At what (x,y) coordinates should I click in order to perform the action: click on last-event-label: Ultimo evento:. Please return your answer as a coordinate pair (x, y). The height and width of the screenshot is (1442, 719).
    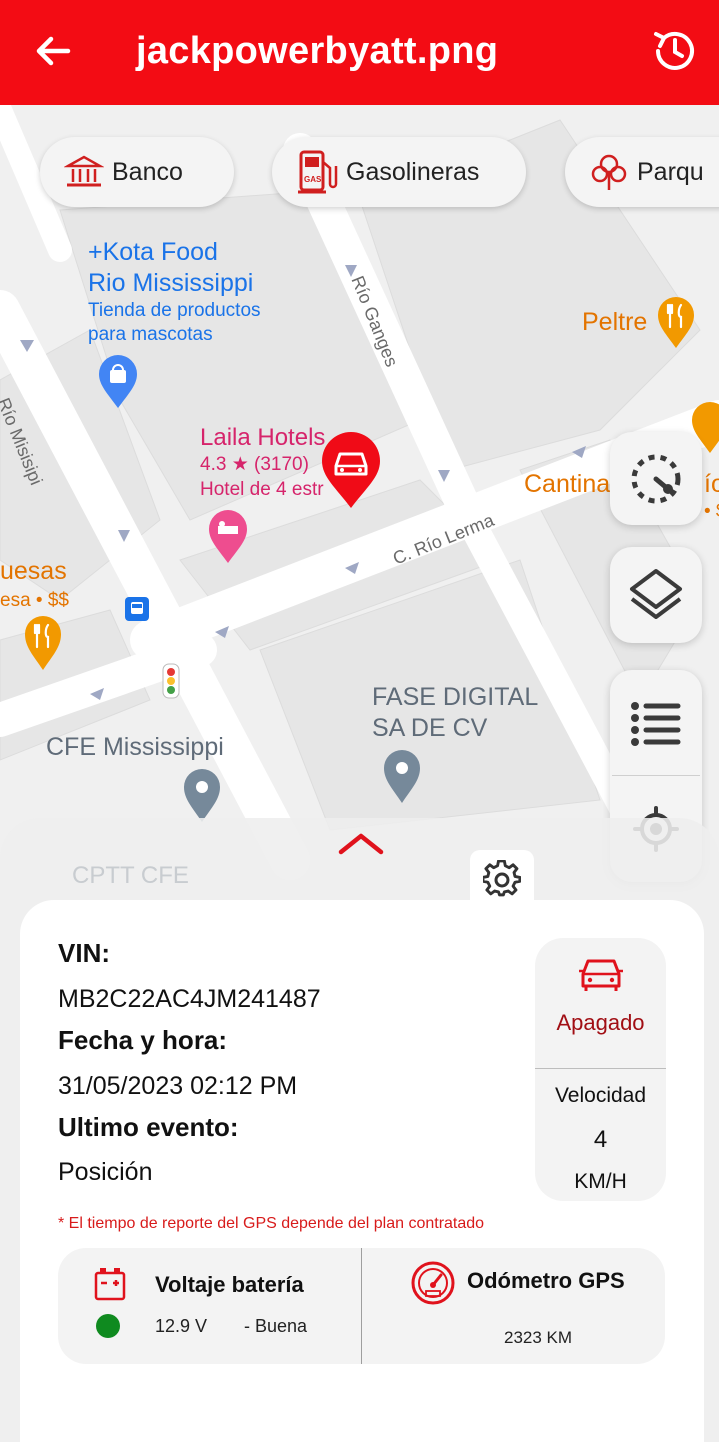
    Looking at the image, I should click on (148, 1127).